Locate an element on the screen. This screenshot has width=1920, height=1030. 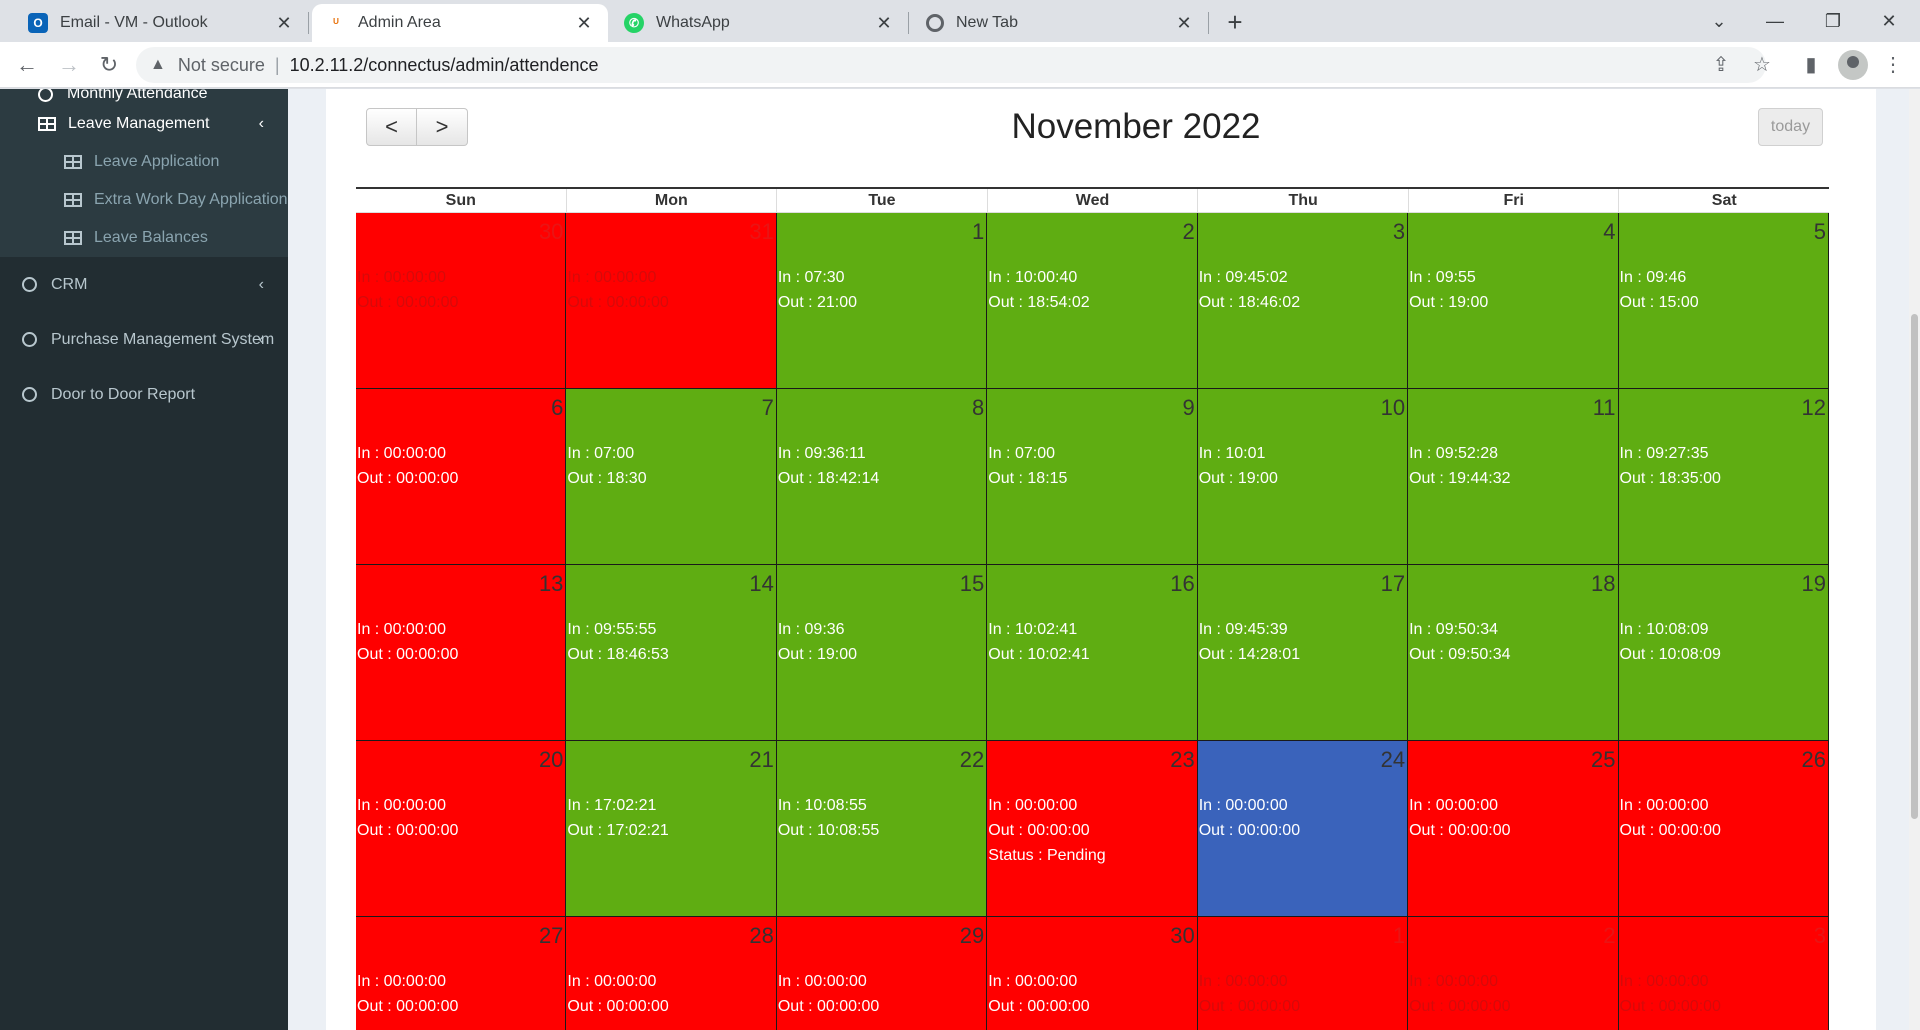
day-cell: 3 In : 09:45:02 Out : 18:46:02 is located at coordinates (1303, 301).